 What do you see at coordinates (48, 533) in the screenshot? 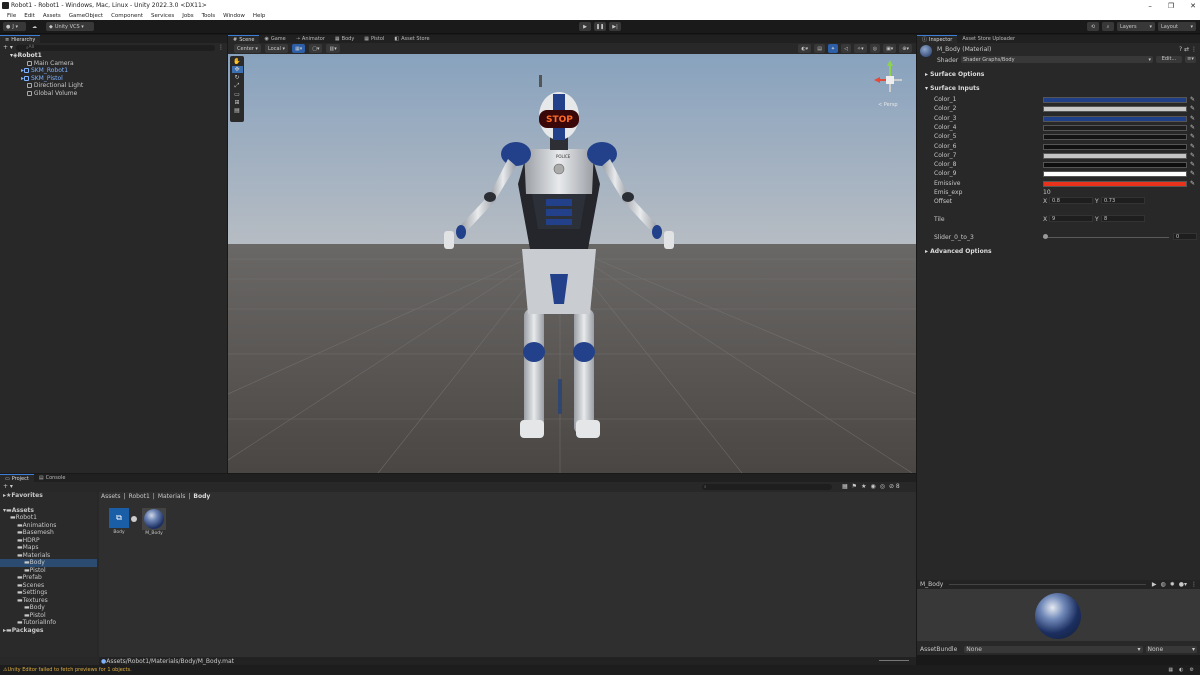
I see `project-folder-item: ▬ Basemesh` at bounding box center [48, 533].